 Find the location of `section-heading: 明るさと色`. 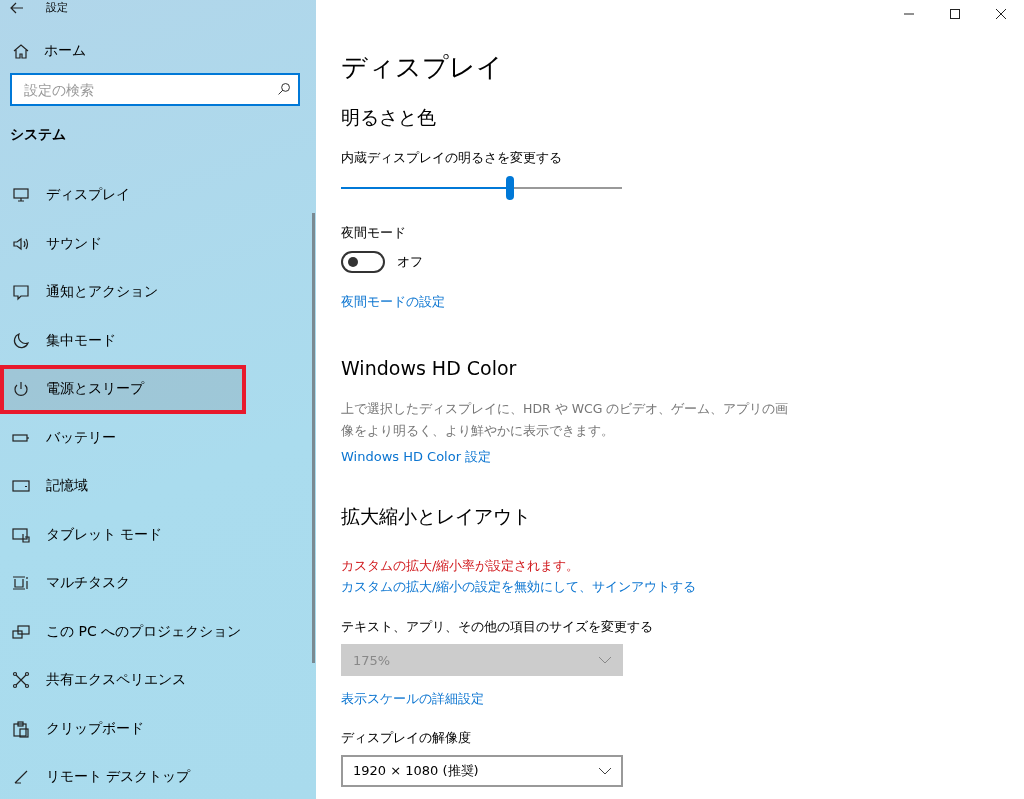

section-heading: 明るさと色 is located at coordinates (389, 117).